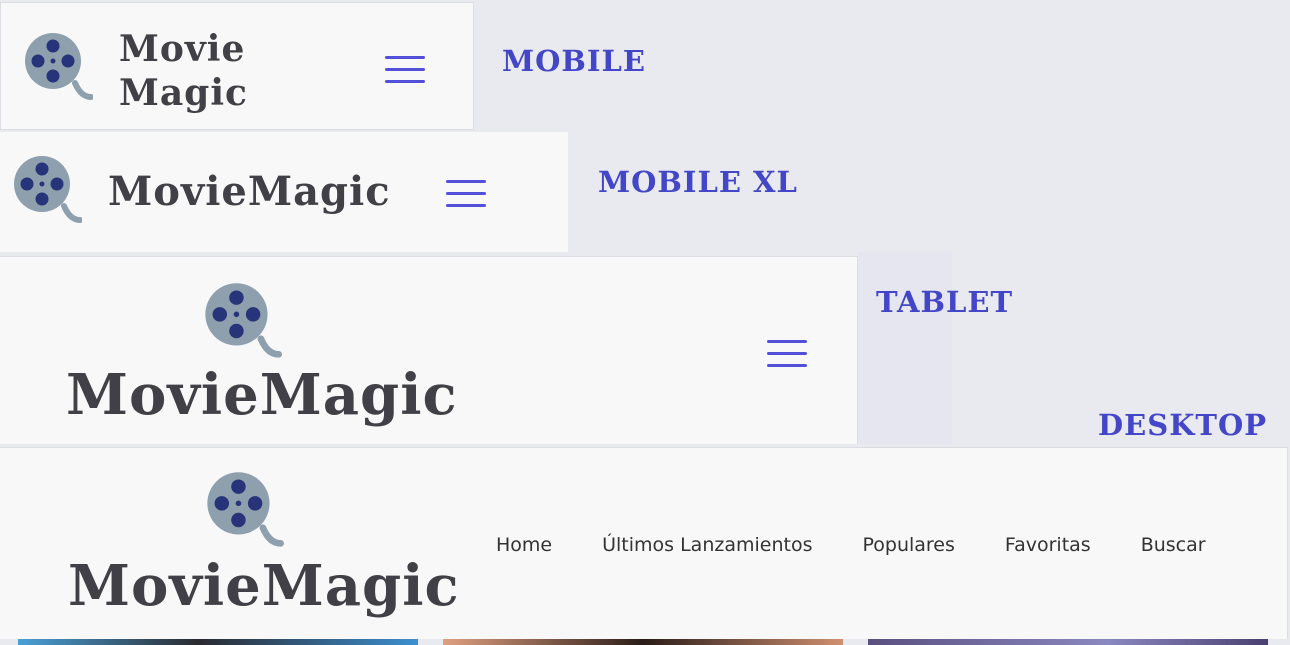 This screenshot has width=1290, height=645. I want to click on mobile-header: Movie Magic, so click(237, 66).